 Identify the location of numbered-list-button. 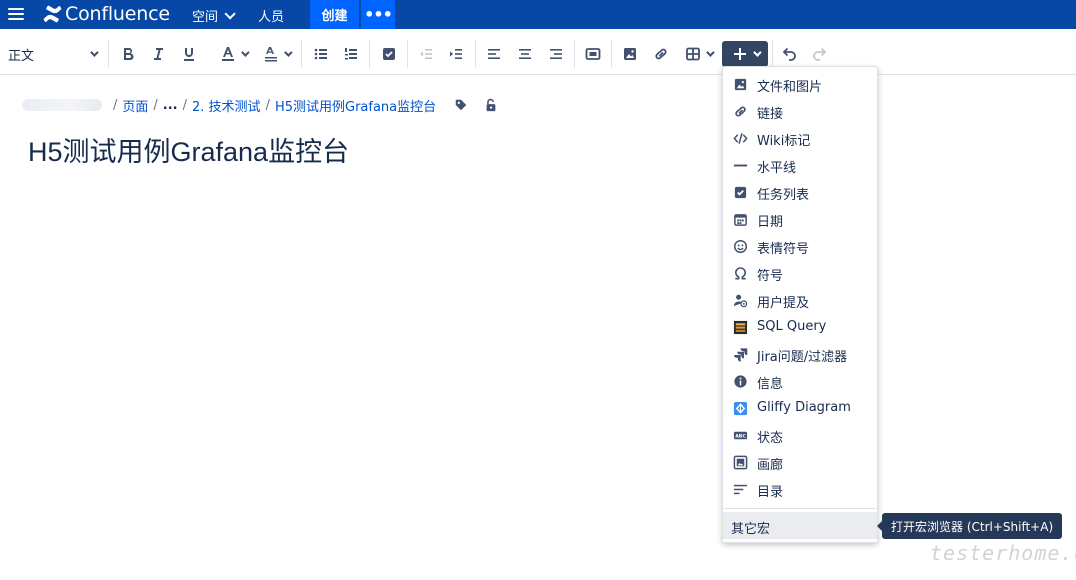
(351, 54).